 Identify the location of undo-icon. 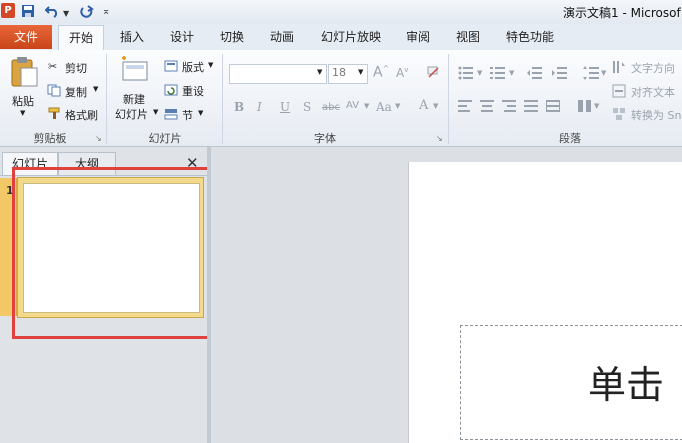
(51, 12).